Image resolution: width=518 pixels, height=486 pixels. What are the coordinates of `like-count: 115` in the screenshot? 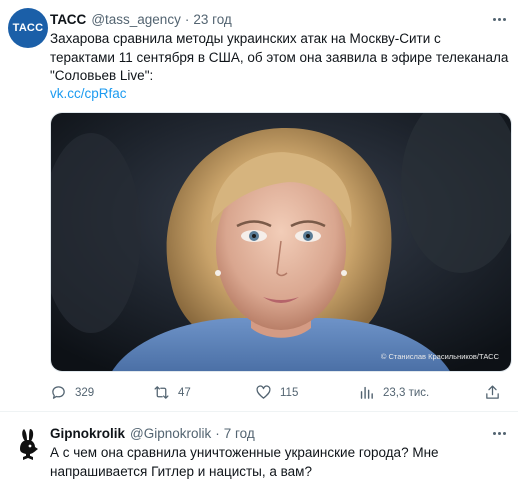 It's located at (289, 392).